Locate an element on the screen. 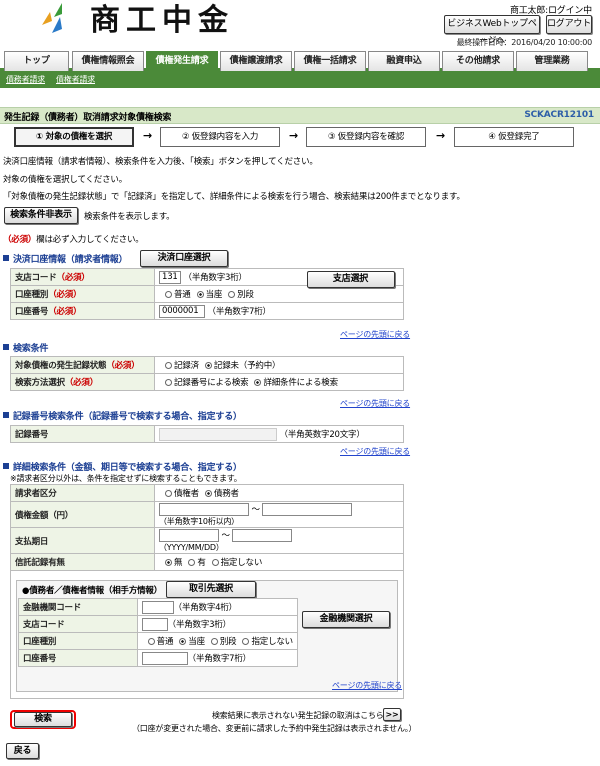  detail-note: ※請求者区分以外は、条件を指定せずに検索することもできます。 is located at coordinates (126, 478).